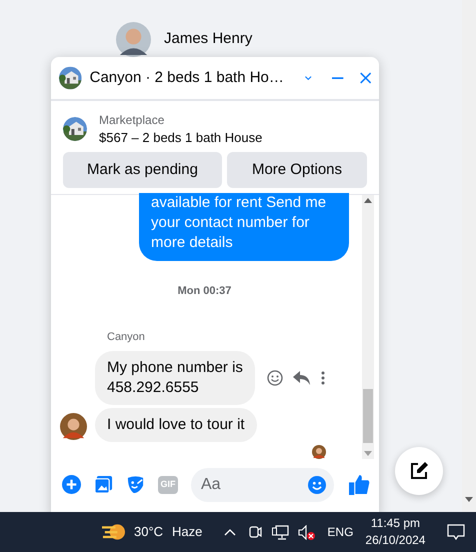 The height and width of the screenshot is (552, 476). What do you see at coordinates (469, 256) in the screenshot?
I see `page-scrollbar` at bounding box center [469, 256].